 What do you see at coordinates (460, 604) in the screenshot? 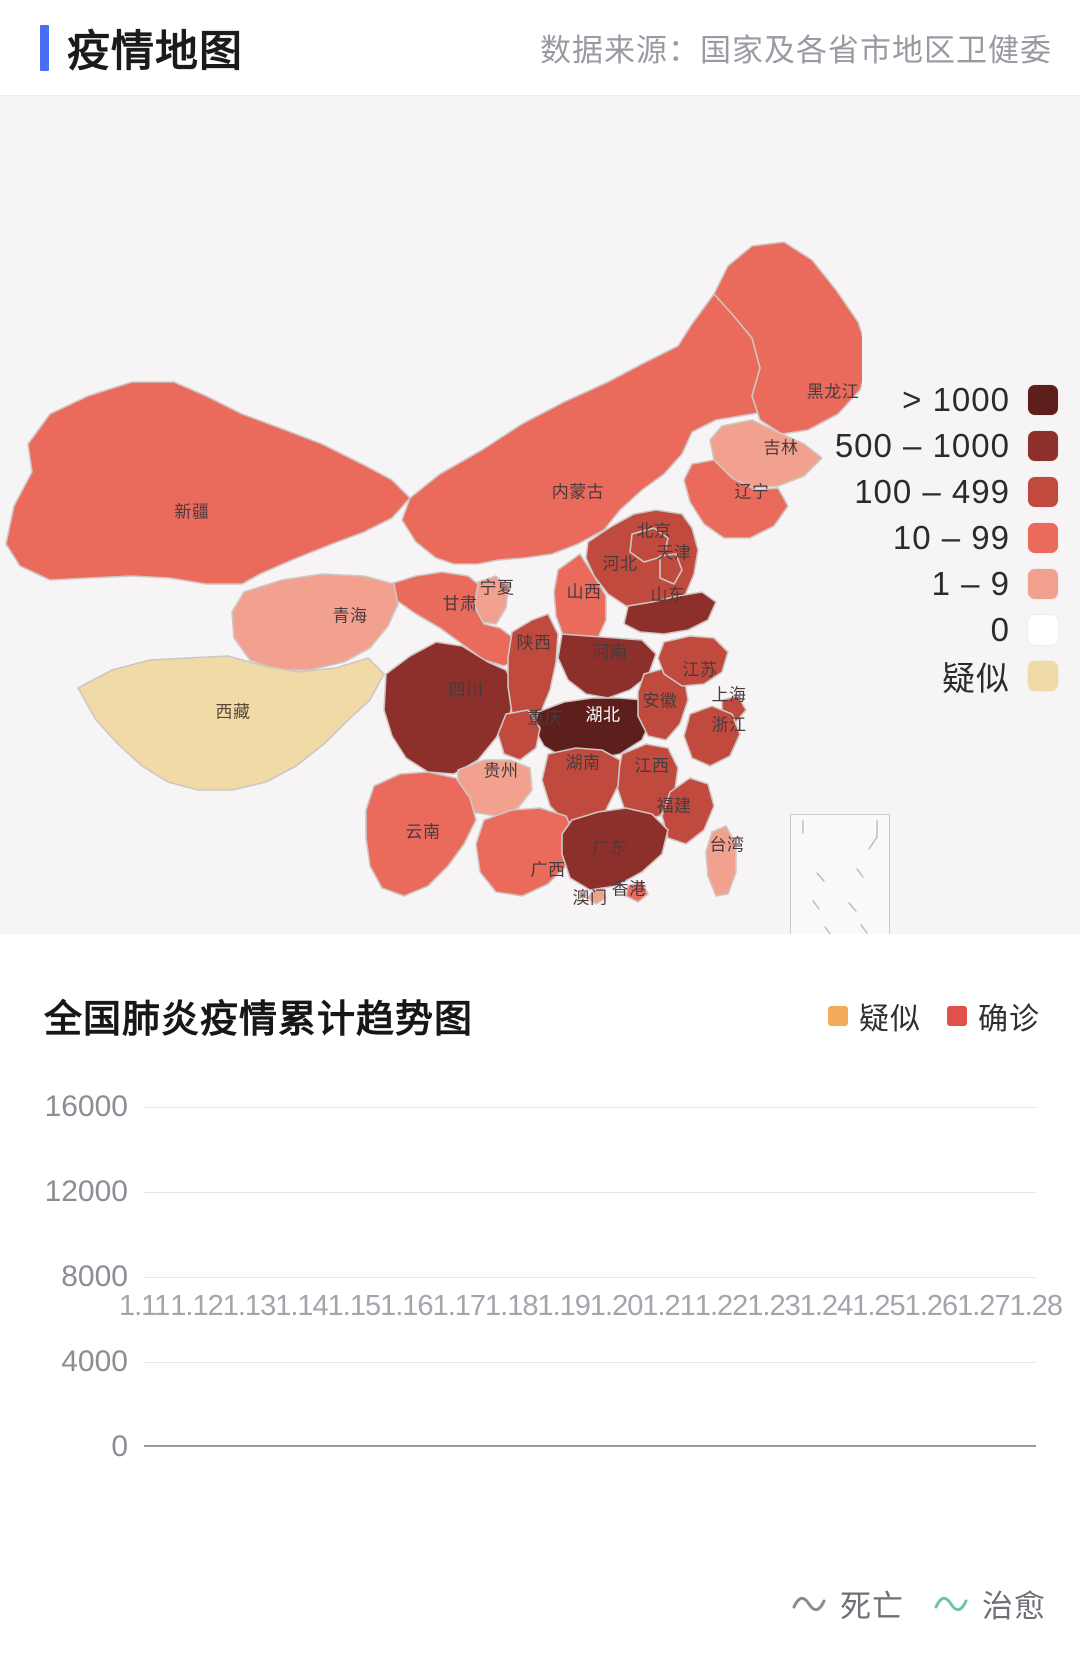
I see `province-label-gansu: 甘肃` at bounding box center [460, 604].